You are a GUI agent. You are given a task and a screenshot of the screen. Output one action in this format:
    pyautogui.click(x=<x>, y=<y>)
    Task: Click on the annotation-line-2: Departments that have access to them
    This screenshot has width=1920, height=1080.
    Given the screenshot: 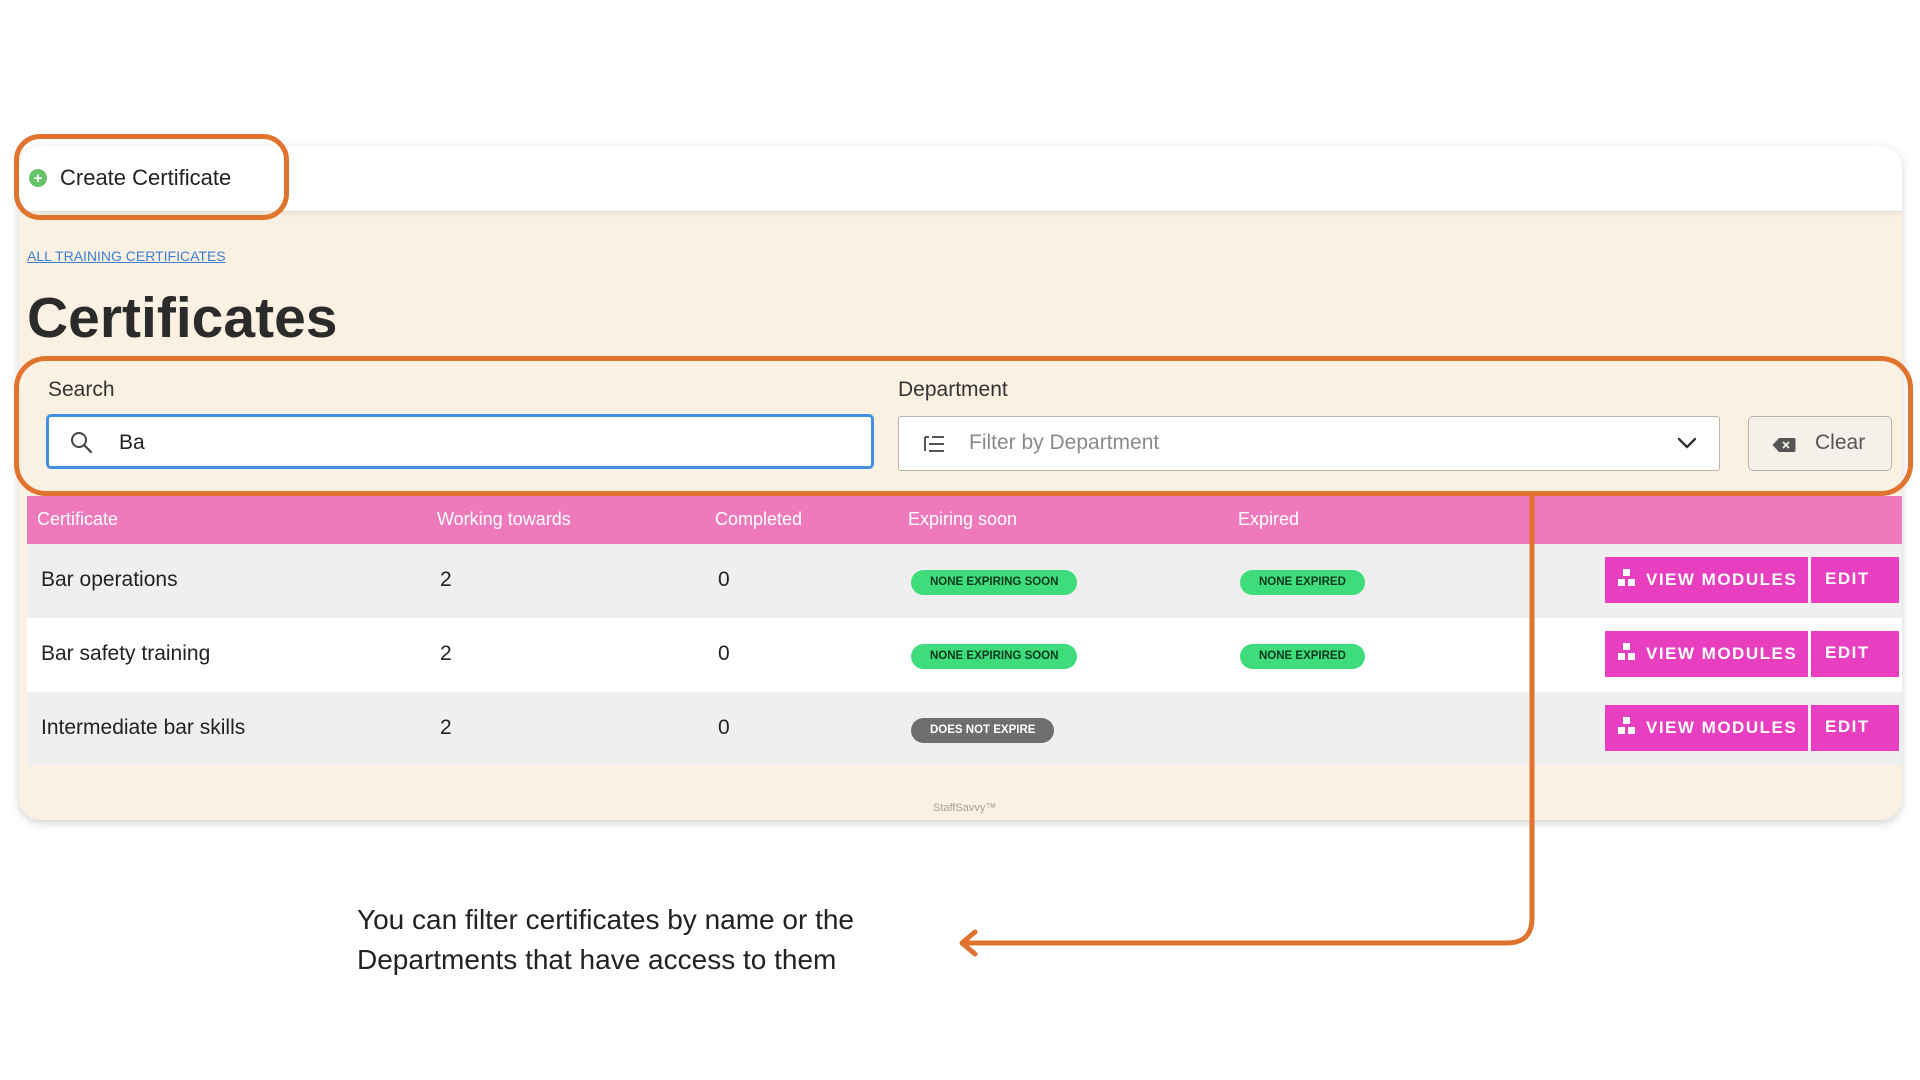 What is the action you would take?
    pyautogui.click(x=597, y=959)
    